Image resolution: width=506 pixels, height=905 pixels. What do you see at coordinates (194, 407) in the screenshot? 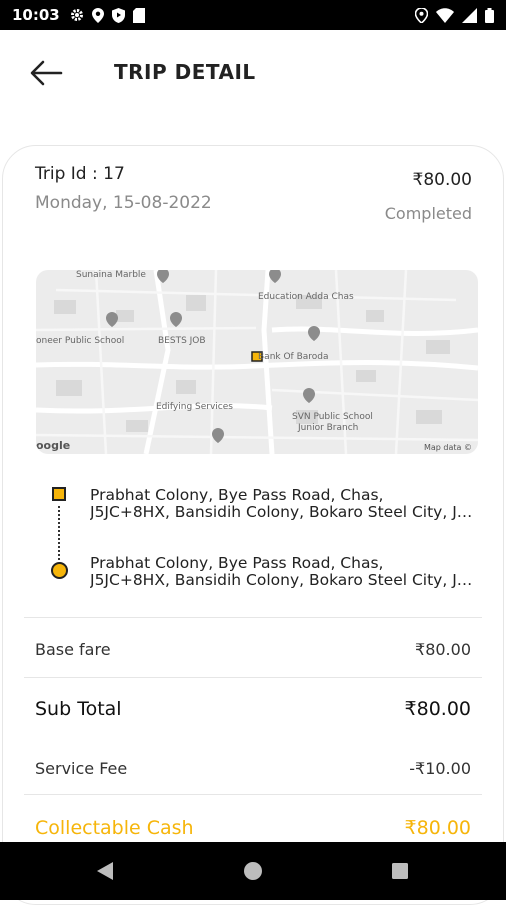
I see `map-label: Edifying Services` at bounding box center [194, 407].